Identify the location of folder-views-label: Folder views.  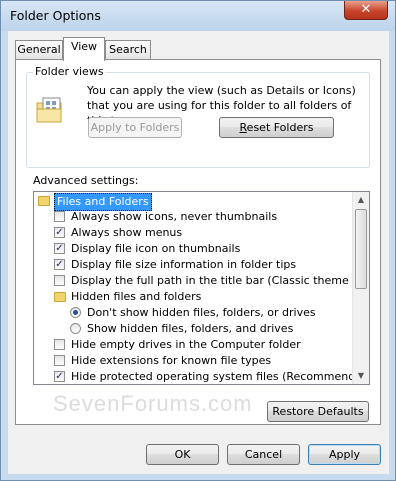
(69, 71).